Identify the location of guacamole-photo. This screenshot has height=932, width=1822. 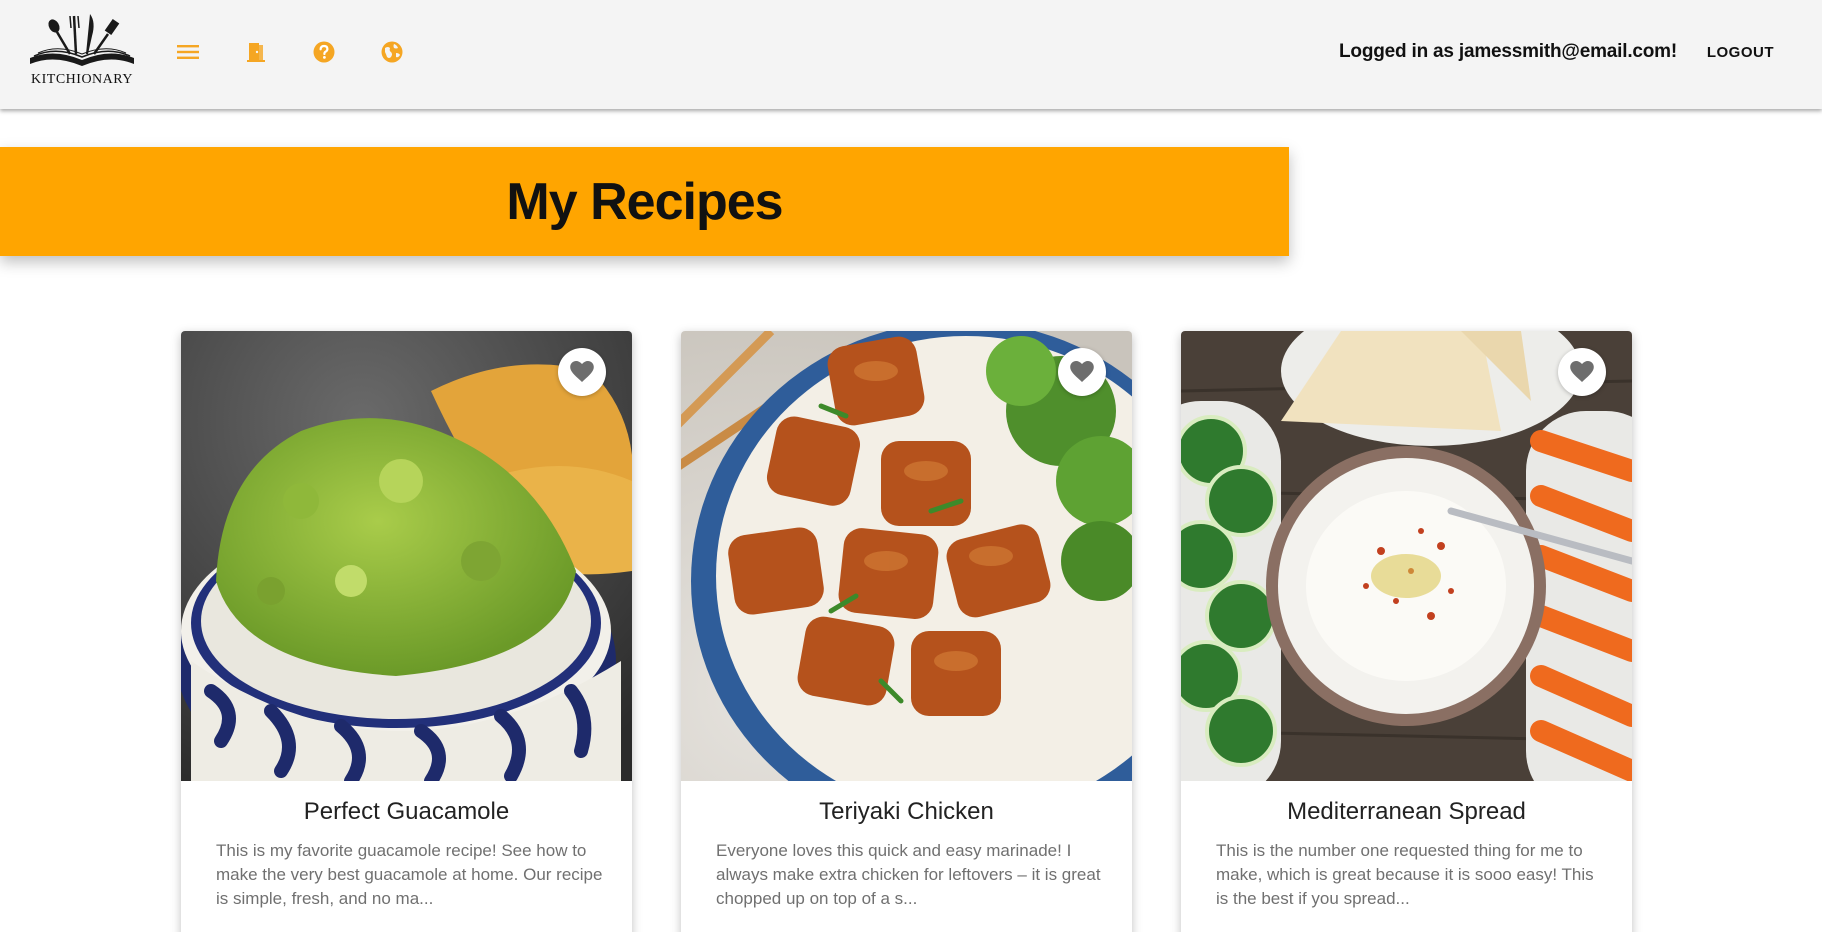
(406, 556).